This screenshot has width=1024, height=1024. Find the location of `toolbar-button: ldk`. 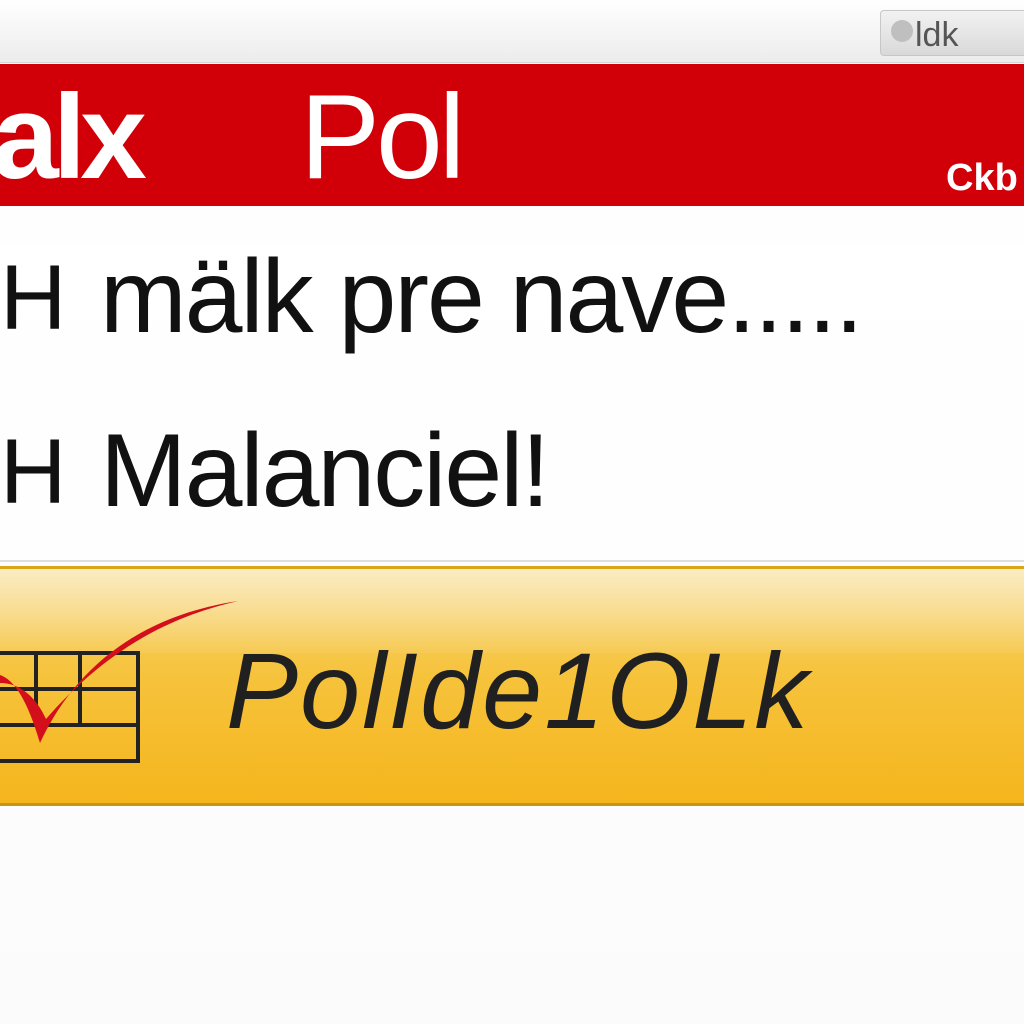

toolbar-button: ldk is located at coordinates (952, 33).